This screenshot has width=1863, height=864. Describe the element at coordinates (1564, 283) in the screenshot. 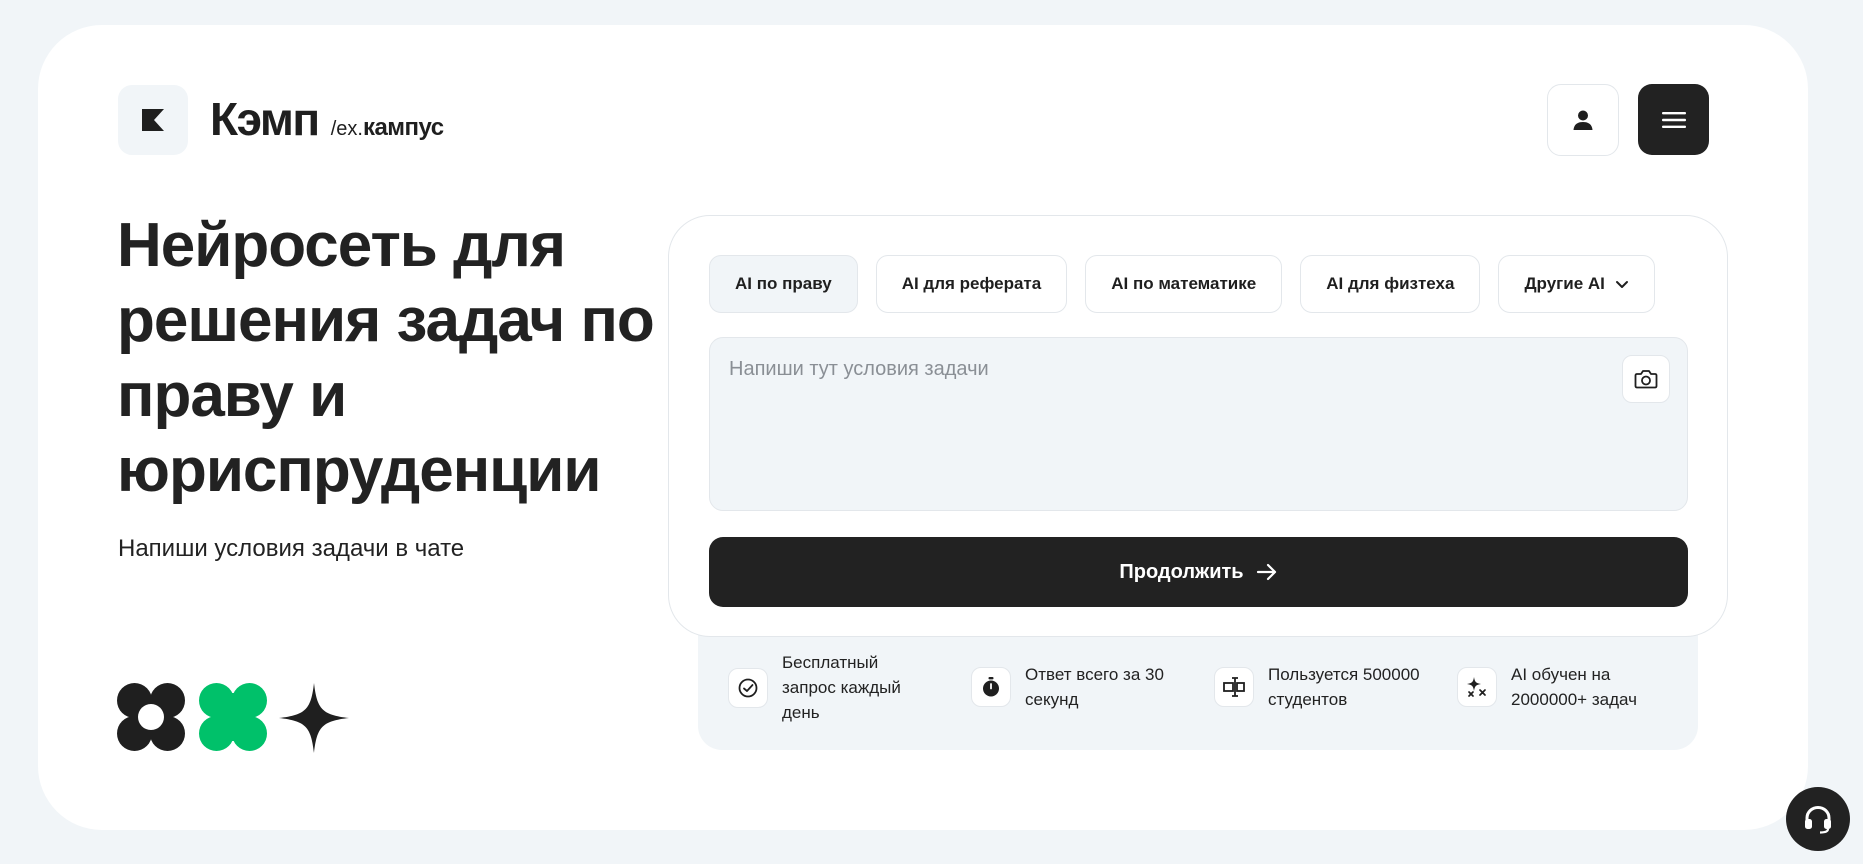

I see `tab-label: Другие AI` at that location.